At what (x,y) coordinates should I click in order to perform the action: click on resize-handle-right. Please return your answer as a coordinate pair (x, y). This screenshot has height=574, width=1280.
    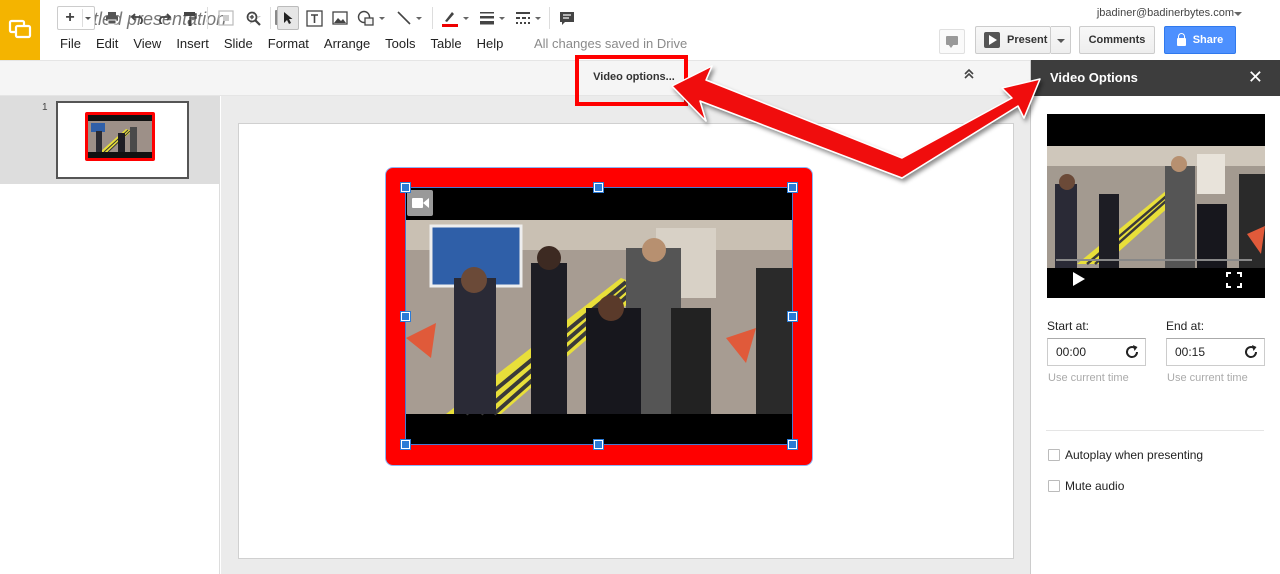
    Looking at the image, I should click on (792, 316).